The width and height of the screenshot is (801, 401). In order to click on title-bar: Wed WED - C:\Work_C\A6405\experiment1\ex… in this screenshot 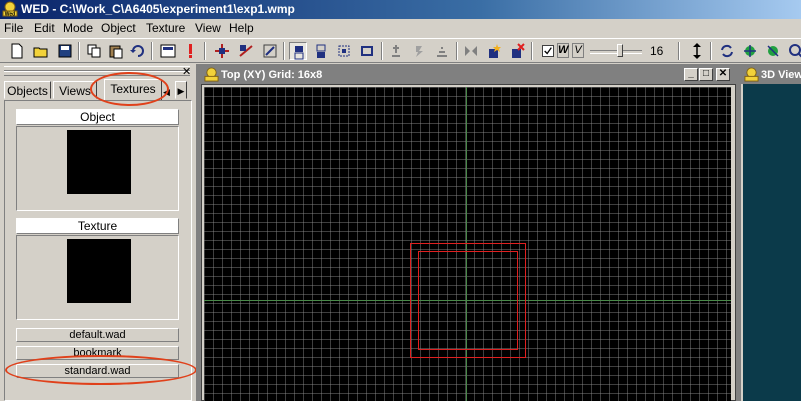, I will do `click(400, 9)`.